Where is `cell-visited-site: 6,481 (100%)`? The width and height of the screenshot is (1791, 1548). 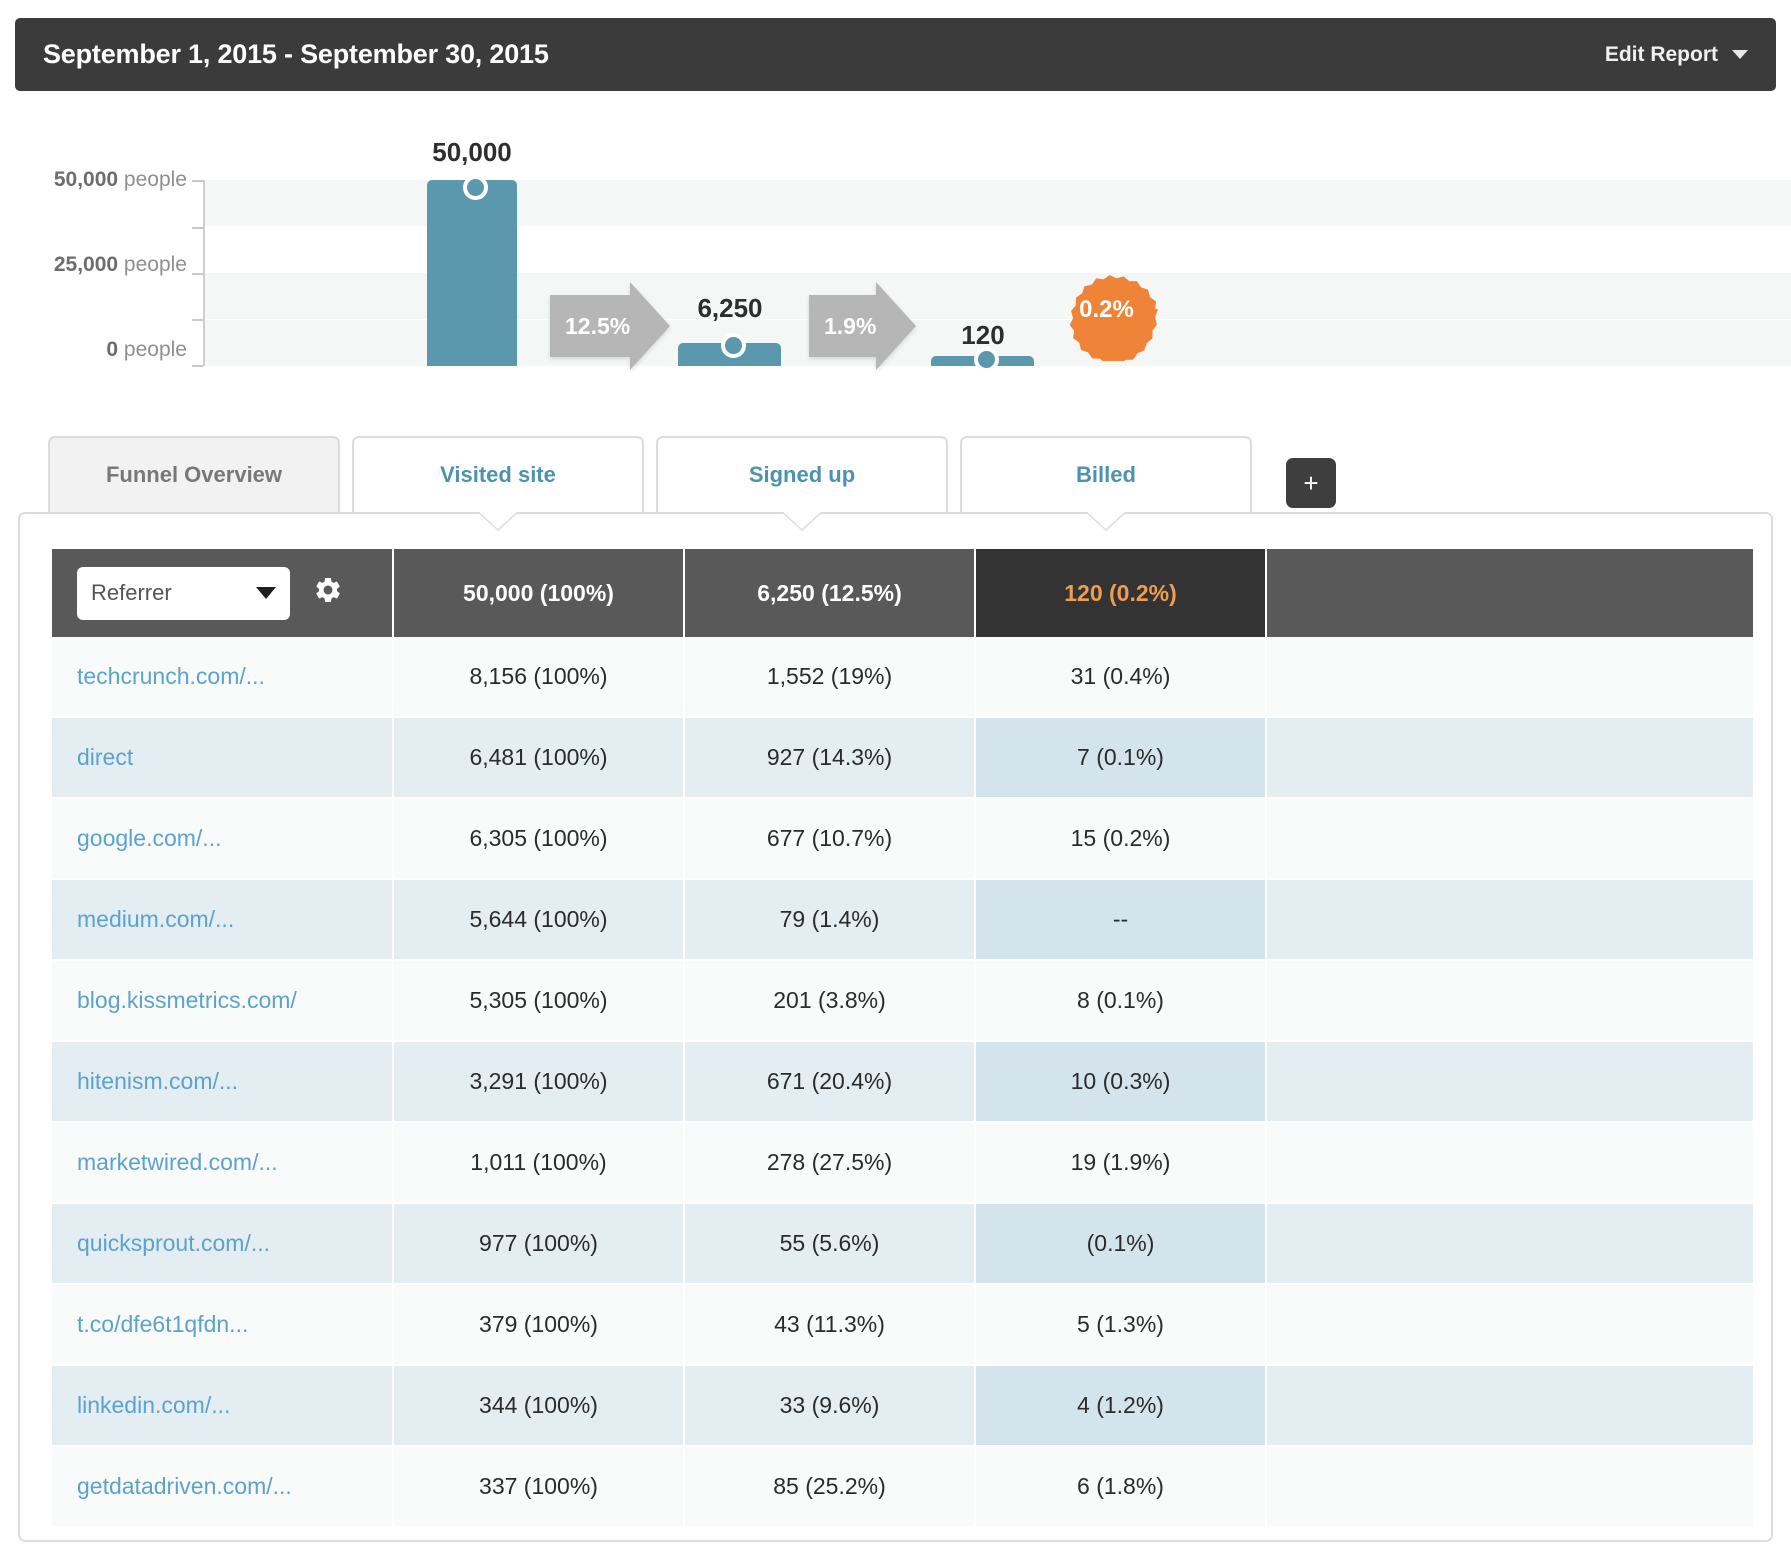
cell-visited-site: 6,481 (100%) is located at coordinates (538, 758).